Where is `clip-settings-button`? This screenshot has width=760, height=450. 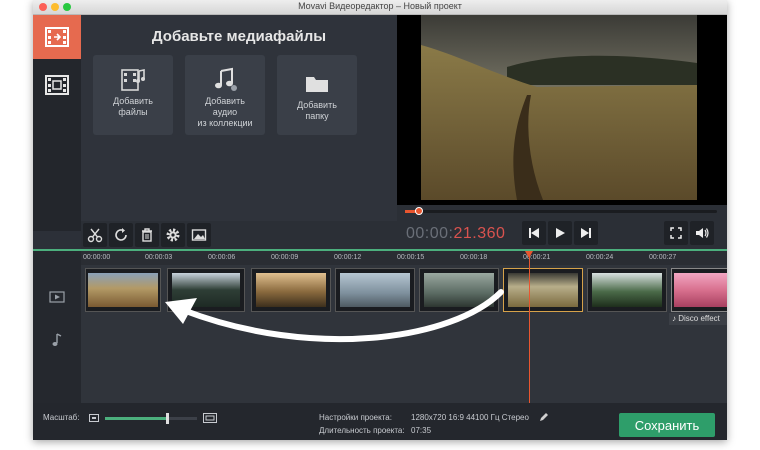 clip-settings-button is located at coordinates (173, 235).